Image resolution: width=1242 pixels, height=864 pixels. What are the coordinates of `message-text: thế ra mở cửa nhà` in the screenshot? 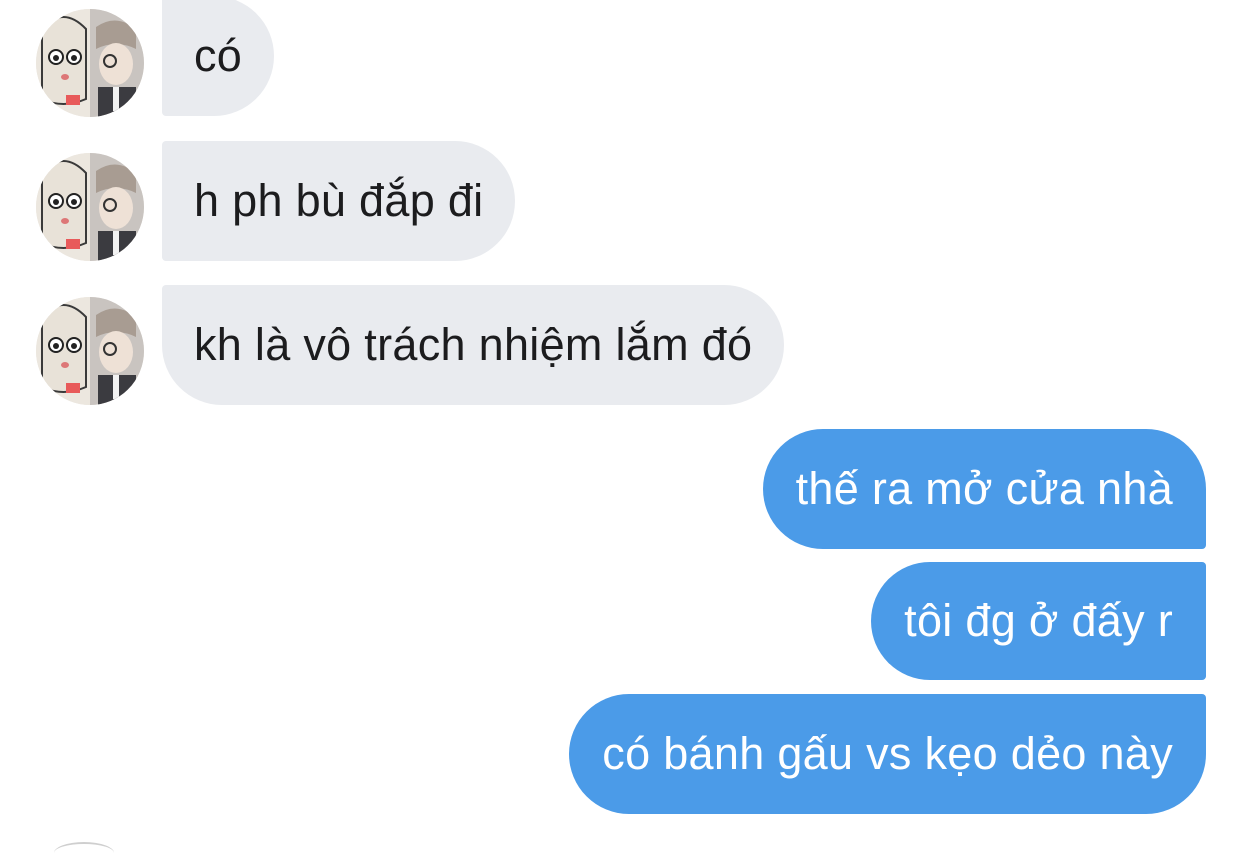 It's located at (984, 488).